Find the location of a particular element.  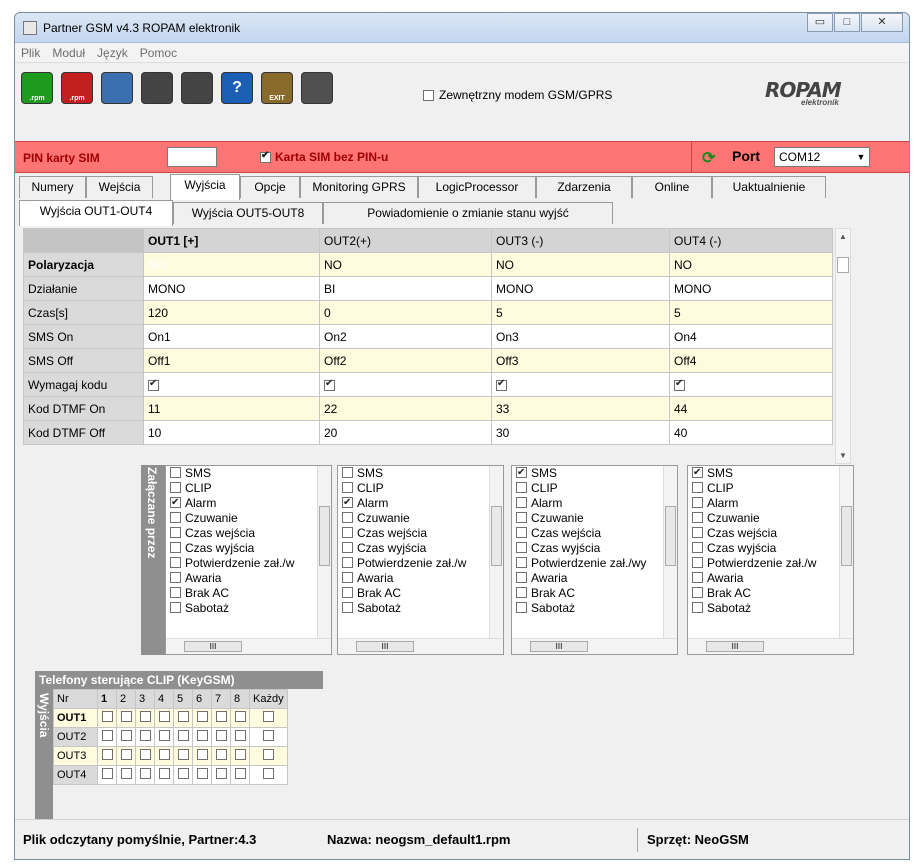

menu-modul: Moduł is located at coordinates (68, 51).